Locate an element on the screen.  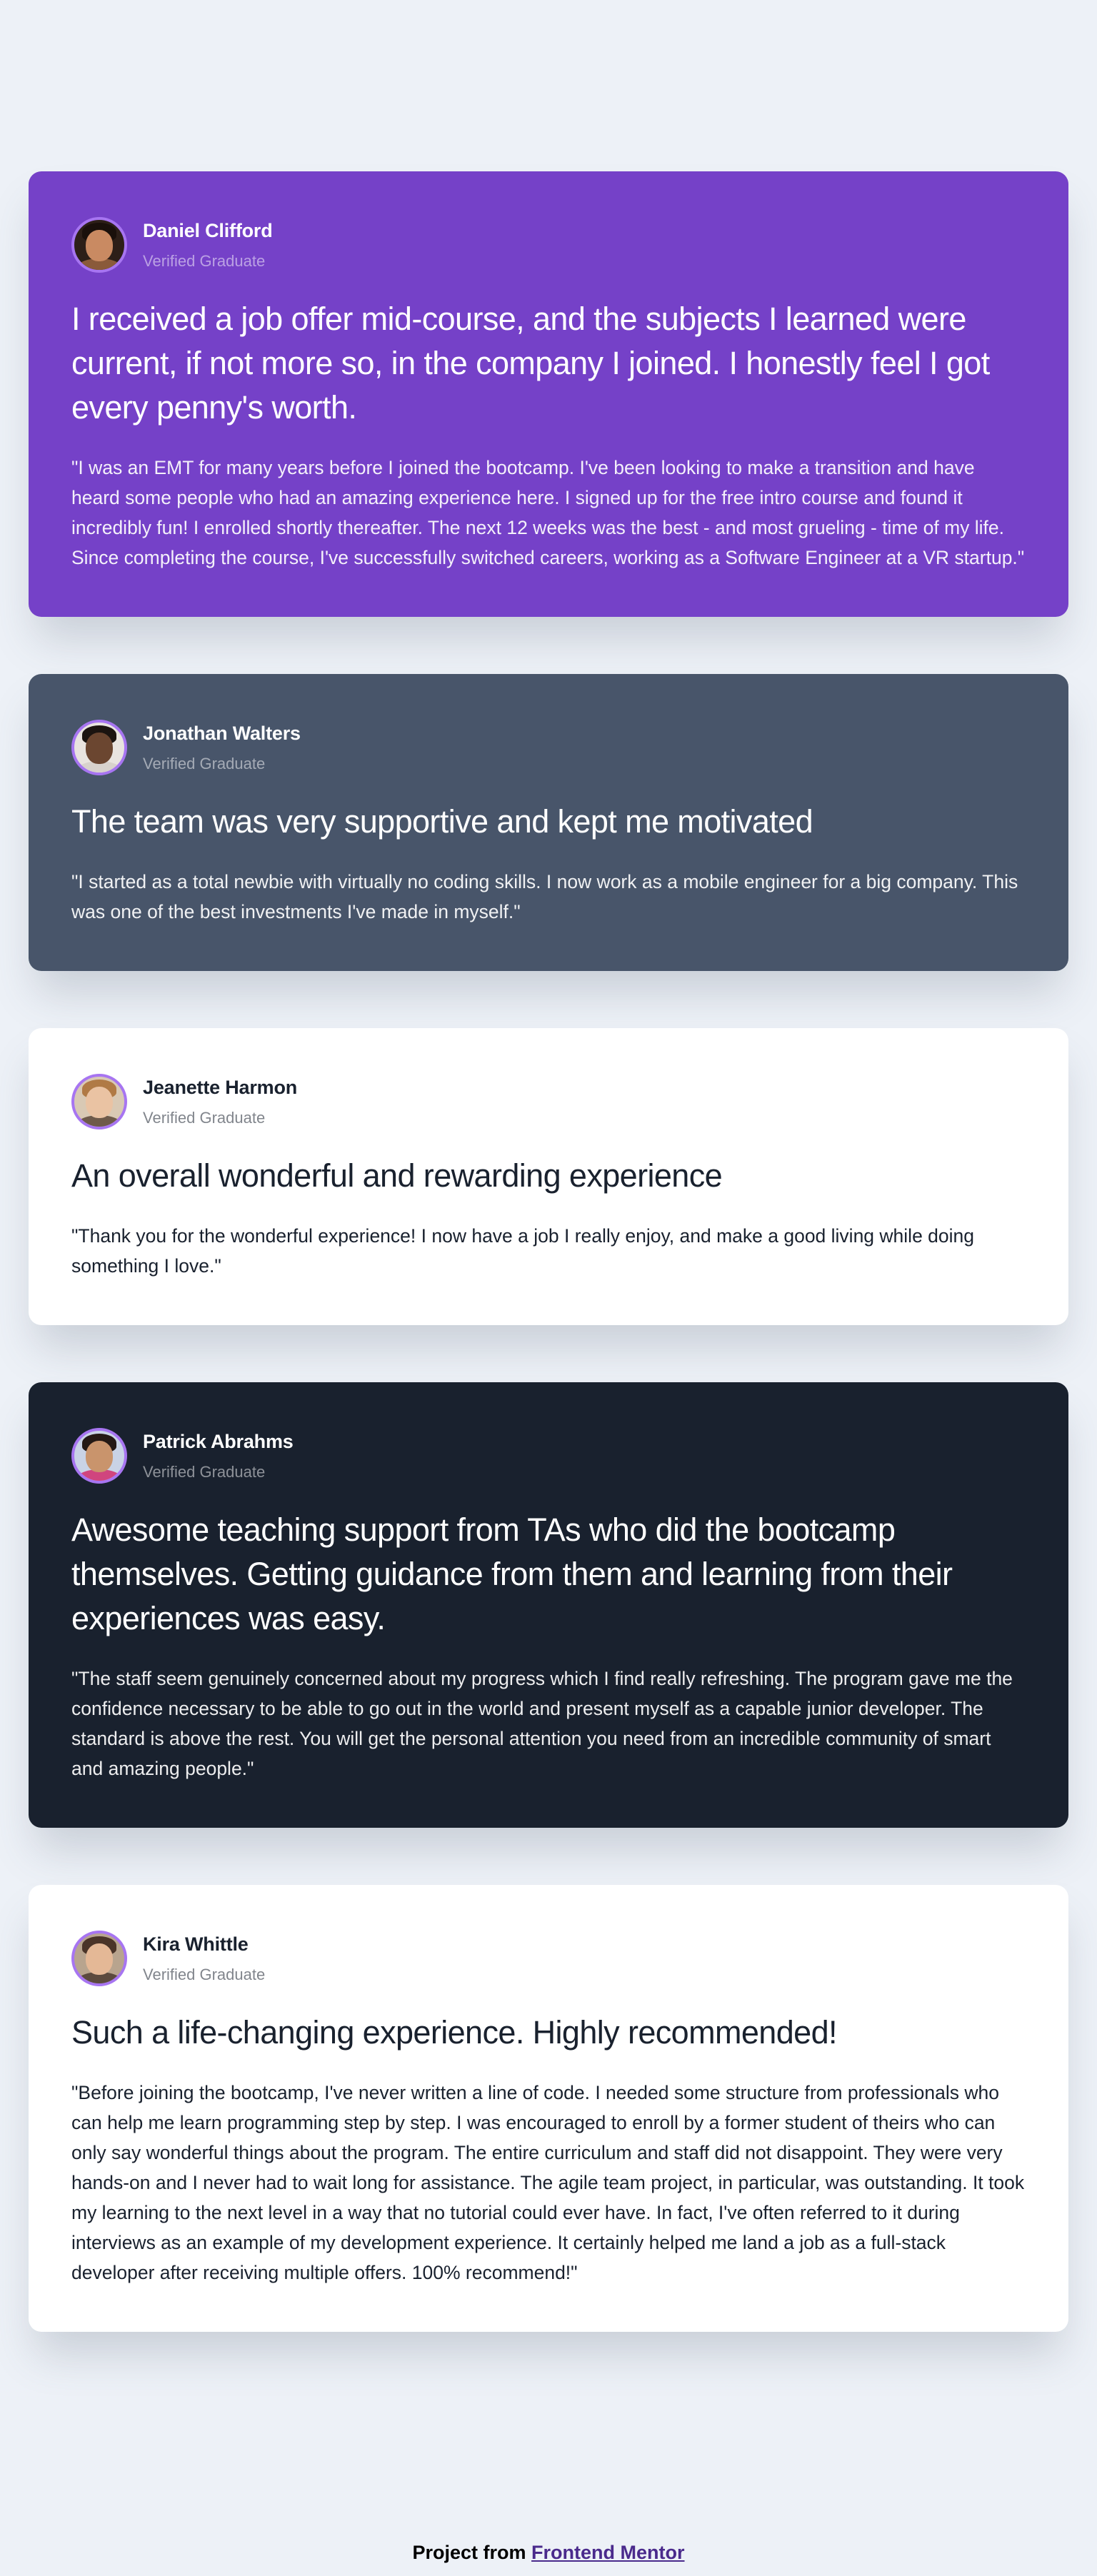
testimonial-header: Kira Whittle Verified Graduate is located at coordinates (548, 1958).